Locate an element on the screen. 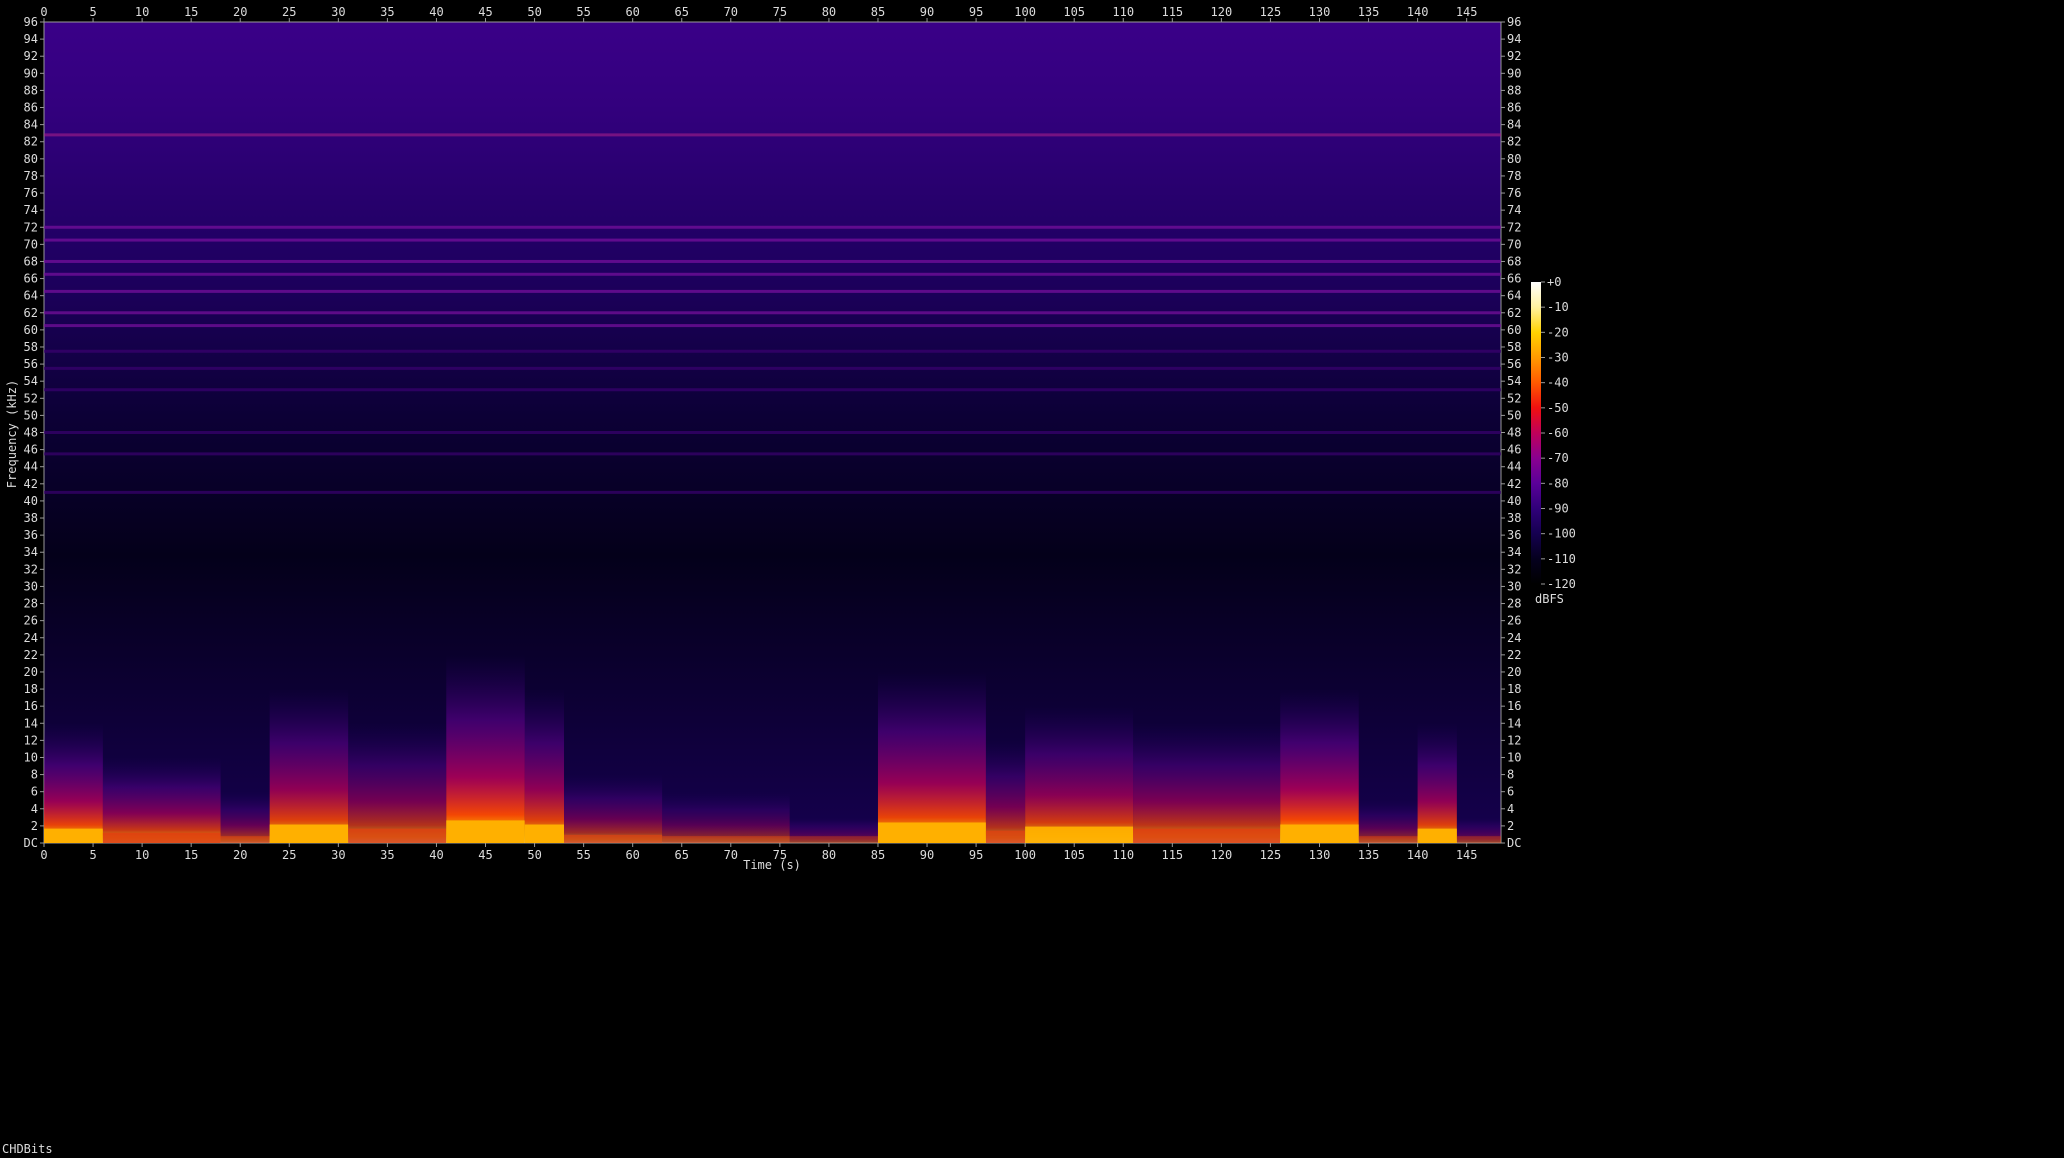 Image resolution: width=2064 pixels, height=1158 pixels. y-tick-label: 86 is located at coordinates (1514, 108).